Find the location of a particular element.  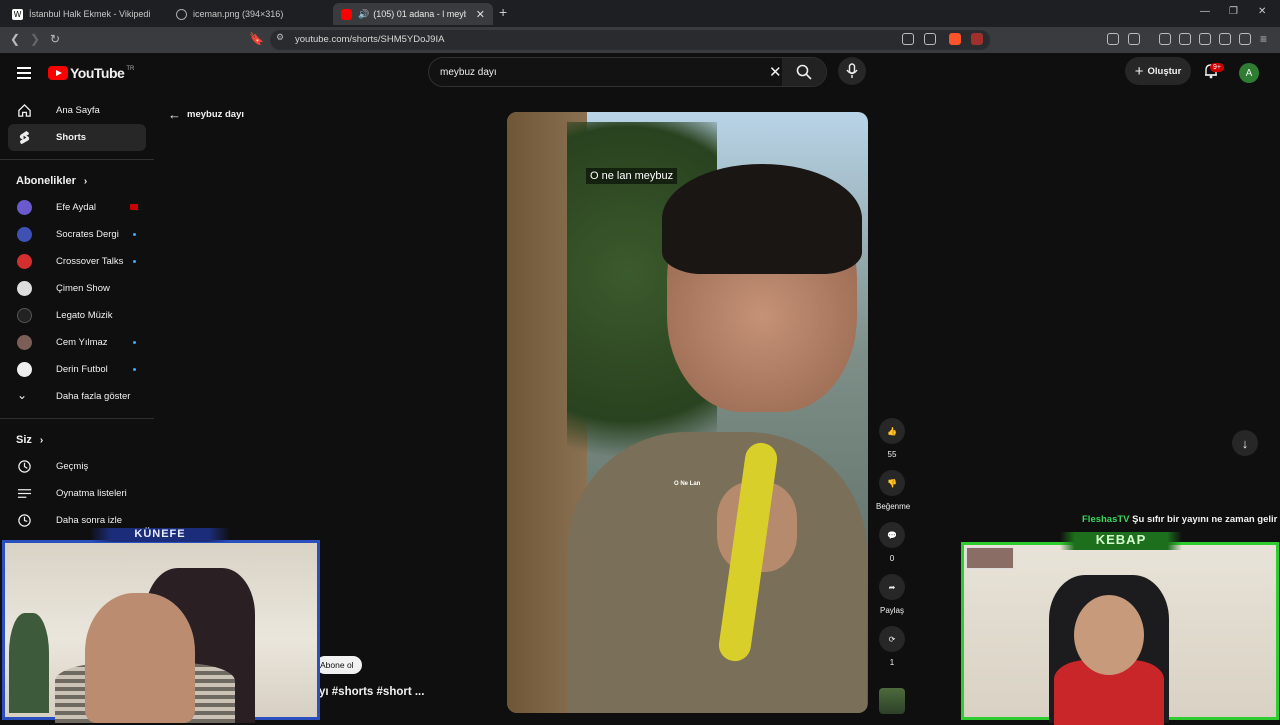

voice-search-button is located at coordinates (852, 71).